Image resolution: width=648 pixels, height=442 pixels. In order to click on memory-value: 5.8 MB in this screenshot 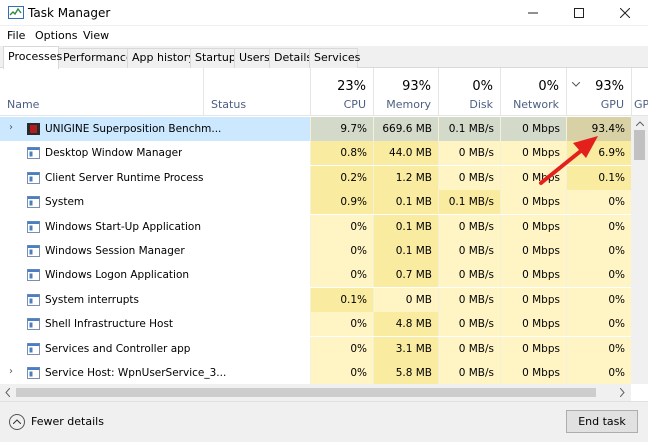, I will do `click(405, 372)`.